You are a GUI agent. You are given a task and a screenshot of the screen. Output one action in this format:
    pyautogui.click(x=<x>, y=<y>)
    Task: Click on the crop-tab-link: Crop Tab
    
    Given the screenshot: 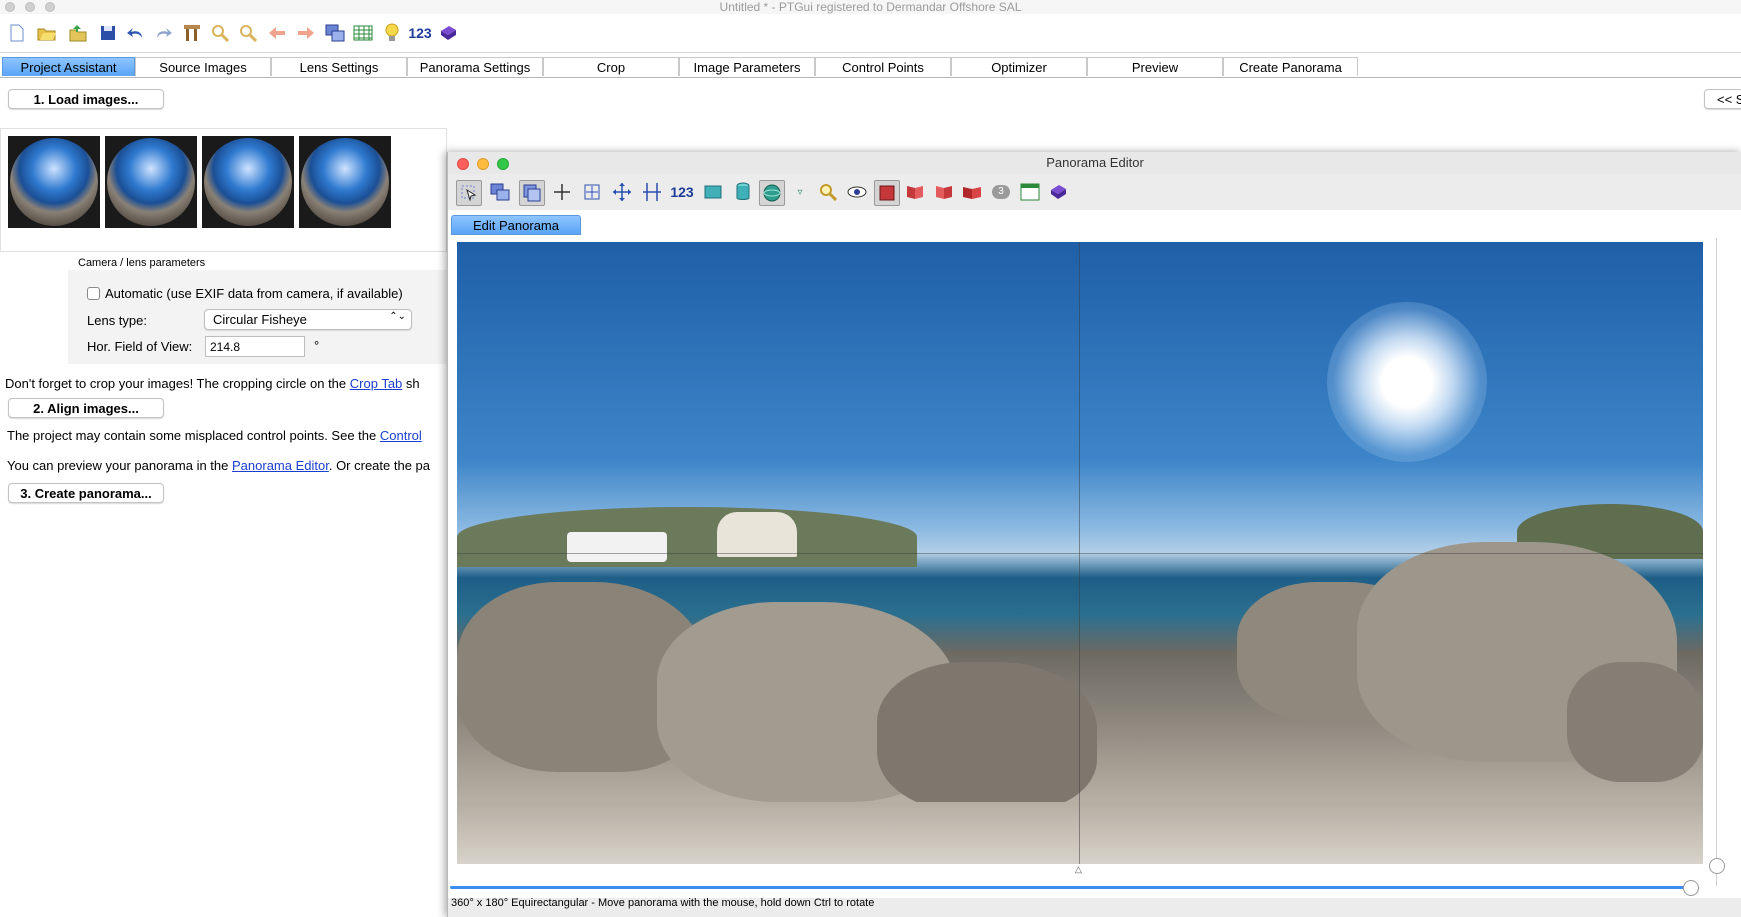 What is the action you would take?
    pyautogui.click(x=376, y=383)
    